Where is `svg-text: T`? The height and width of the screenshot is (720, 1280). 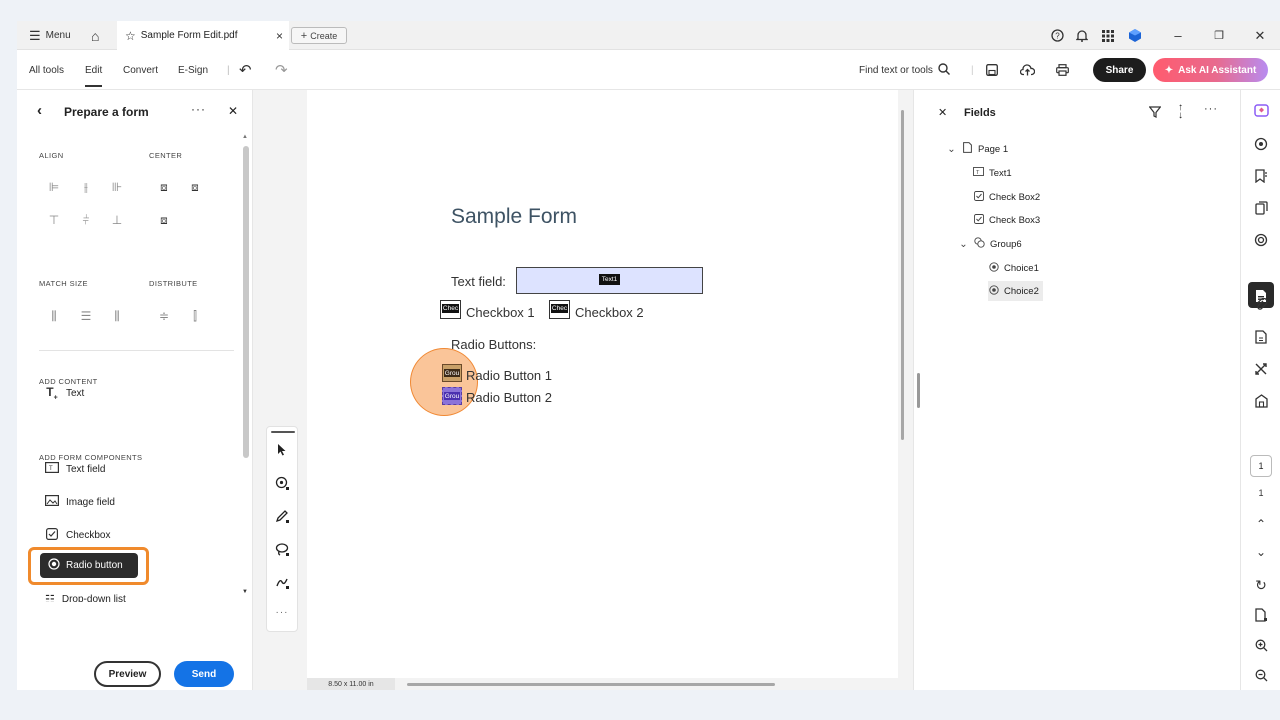 svg-text: T is located at coordinates (51, 469).